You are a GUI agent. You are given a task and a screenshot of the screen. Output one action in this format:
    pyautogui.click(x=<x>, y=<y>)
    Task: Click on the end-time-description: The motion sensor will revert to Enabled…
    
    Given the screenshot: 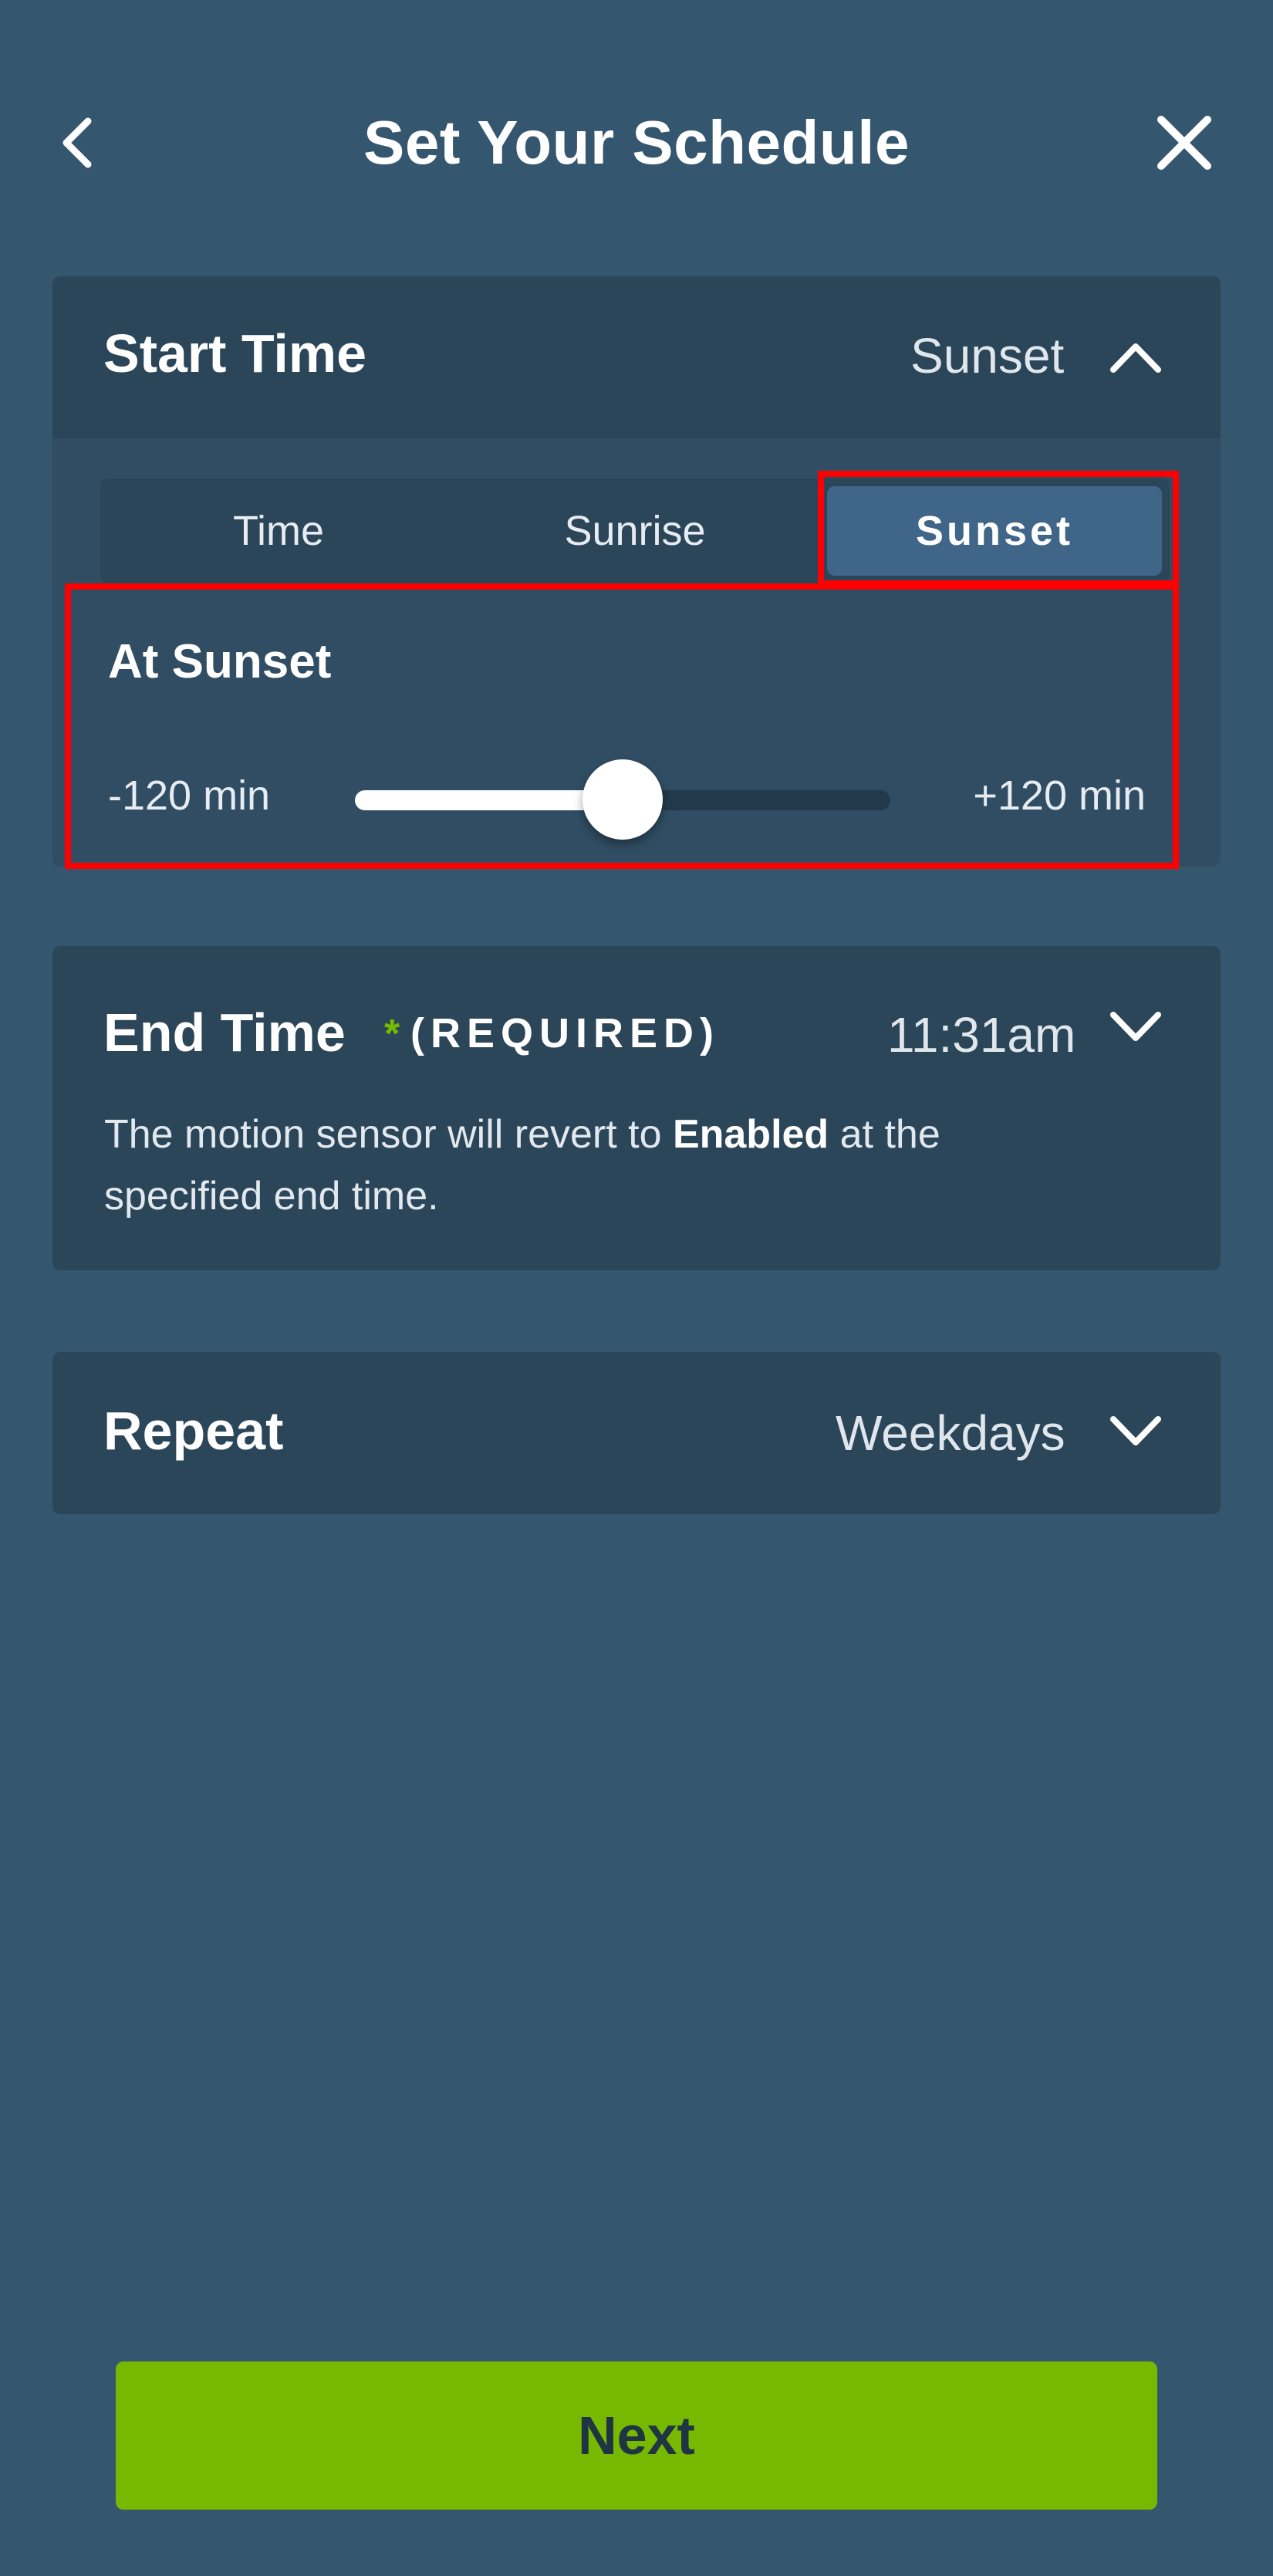 What is the action you would take?
    pyautogui.click(x=605, y=1165)
    